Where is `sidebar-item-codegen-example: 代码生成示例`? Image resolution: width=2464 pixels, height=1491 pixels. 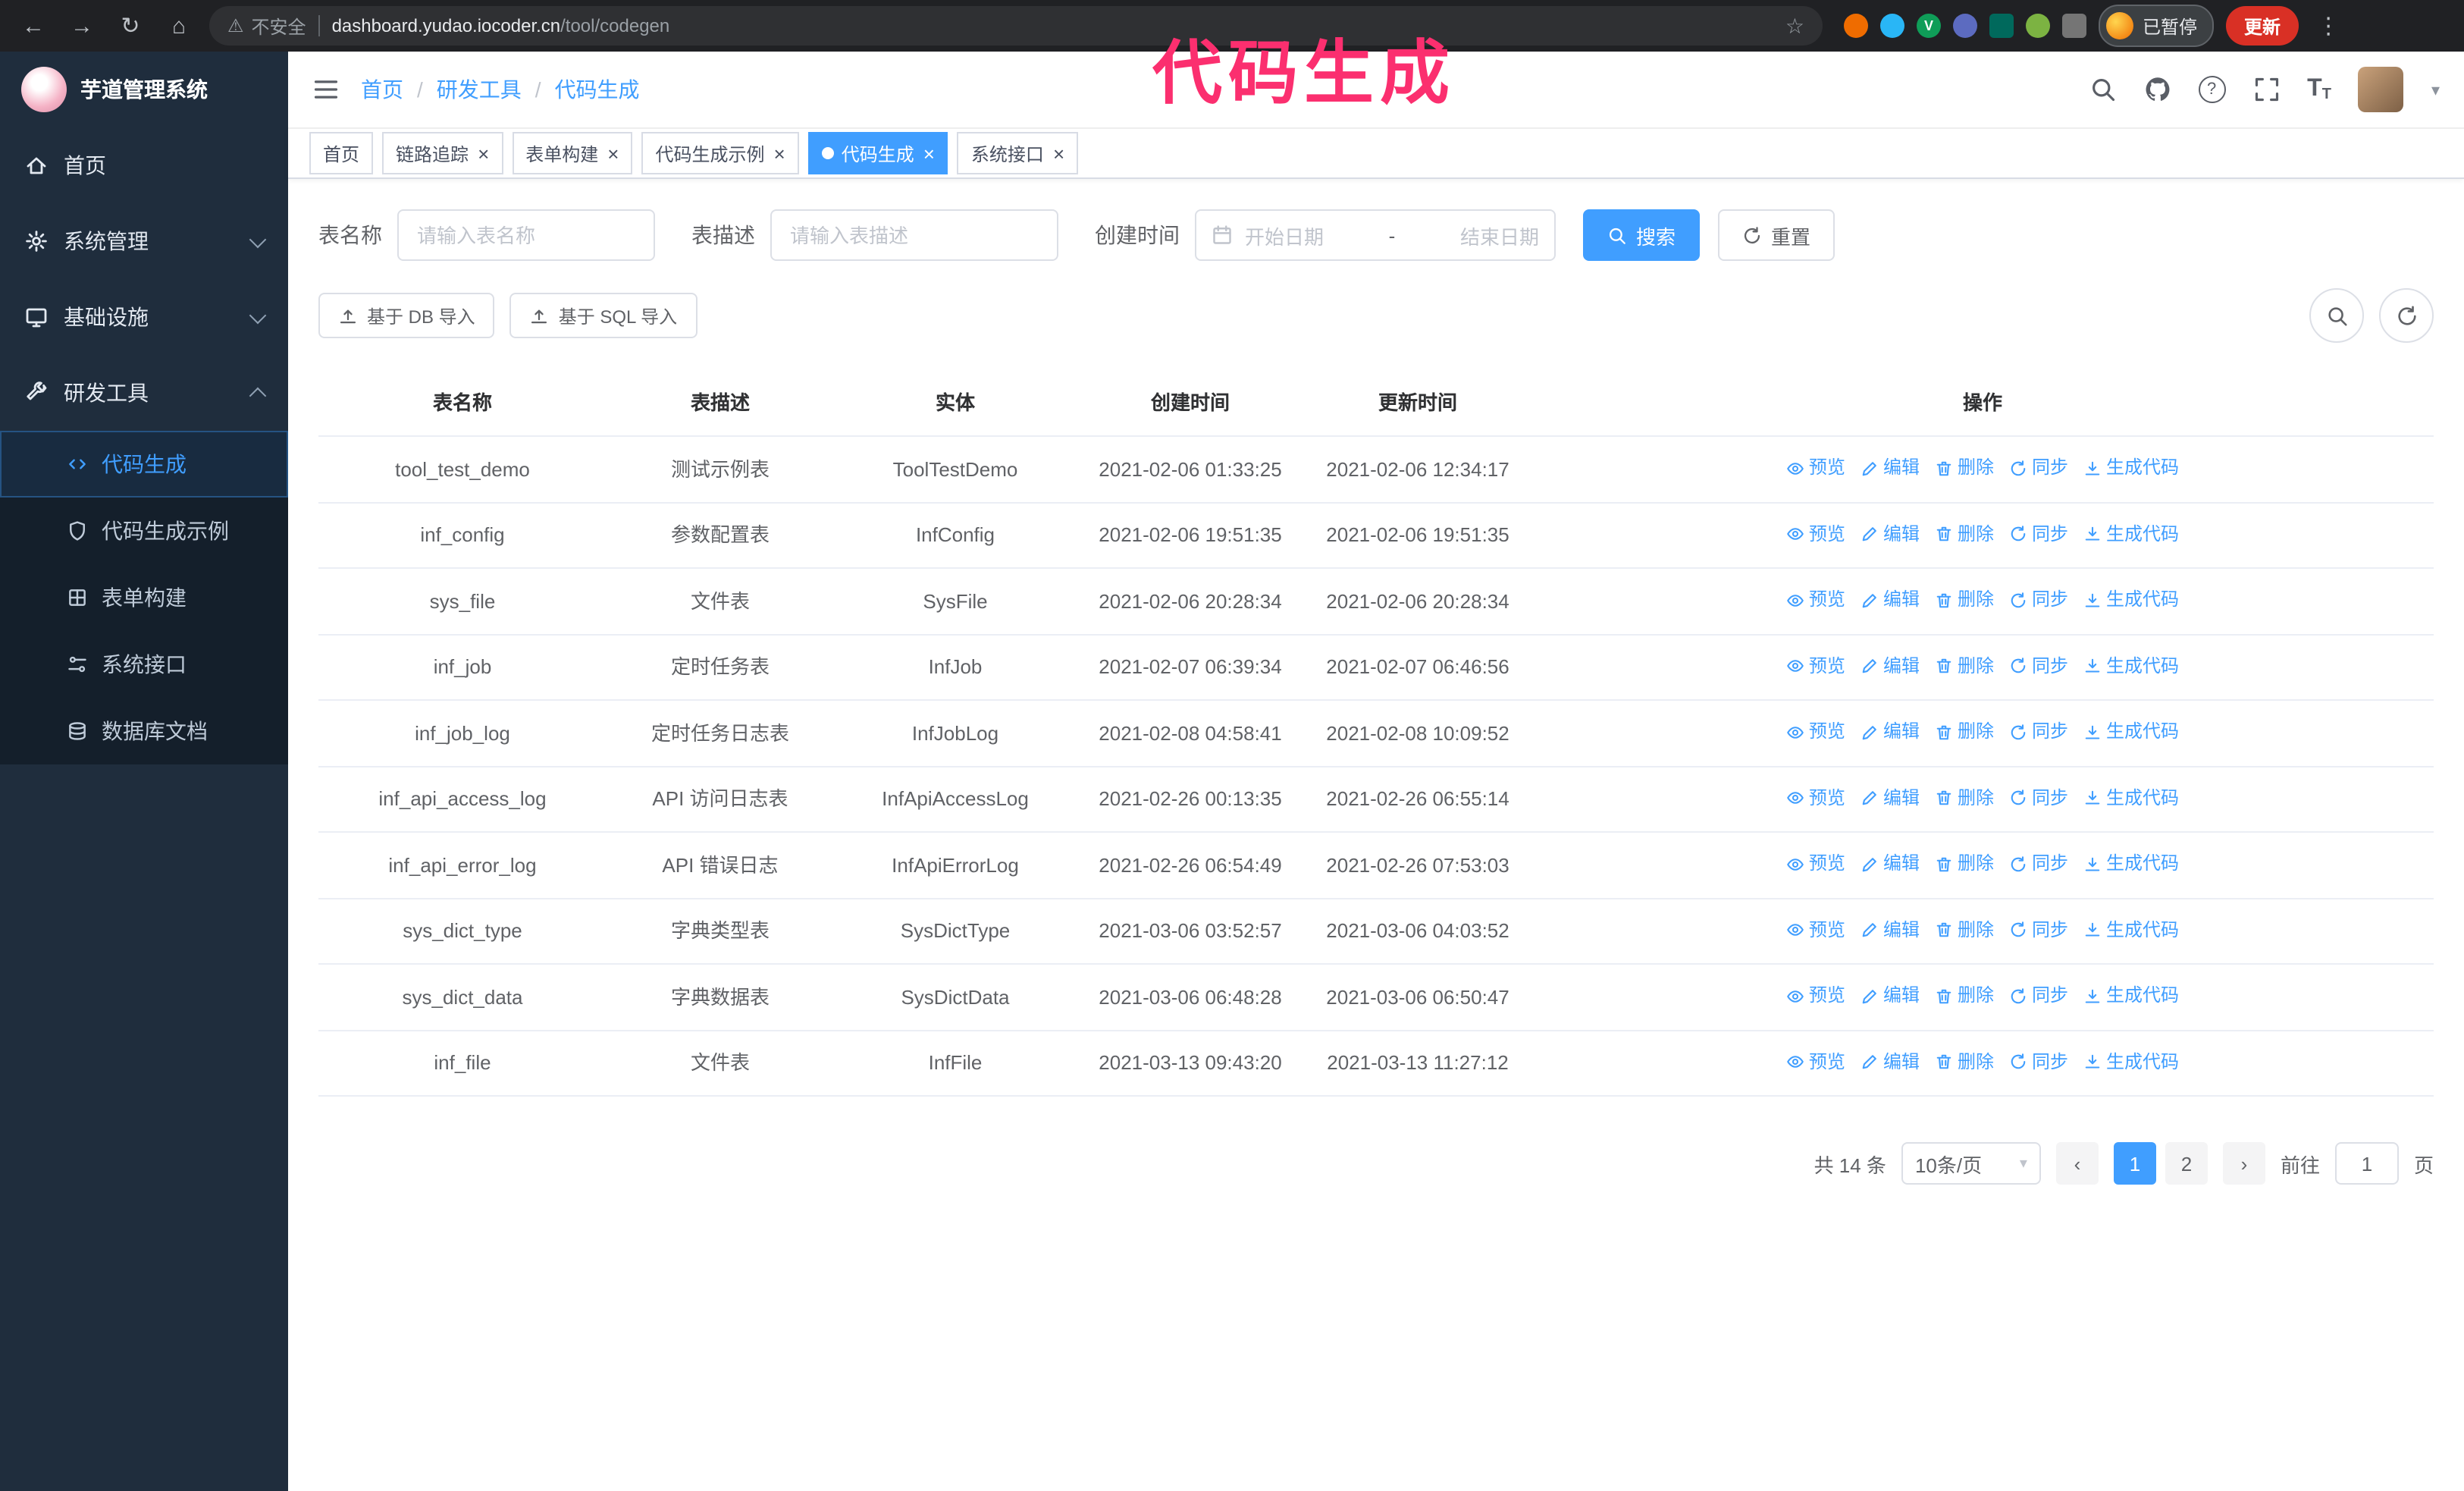 sidebar-item-codegen-example: 代码生成示例 is located at coordinates (144, 531).